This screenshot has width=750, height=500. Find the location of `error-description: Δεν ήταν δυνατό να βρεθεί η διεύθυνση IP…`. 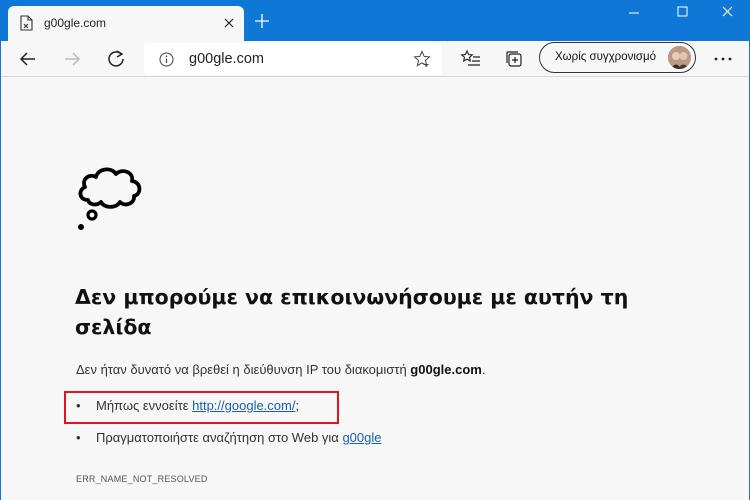

error-description: Δεν ήταν δυνατό να βρεθεί η διεύθυνση IP… is located at coordinates (280, 369).